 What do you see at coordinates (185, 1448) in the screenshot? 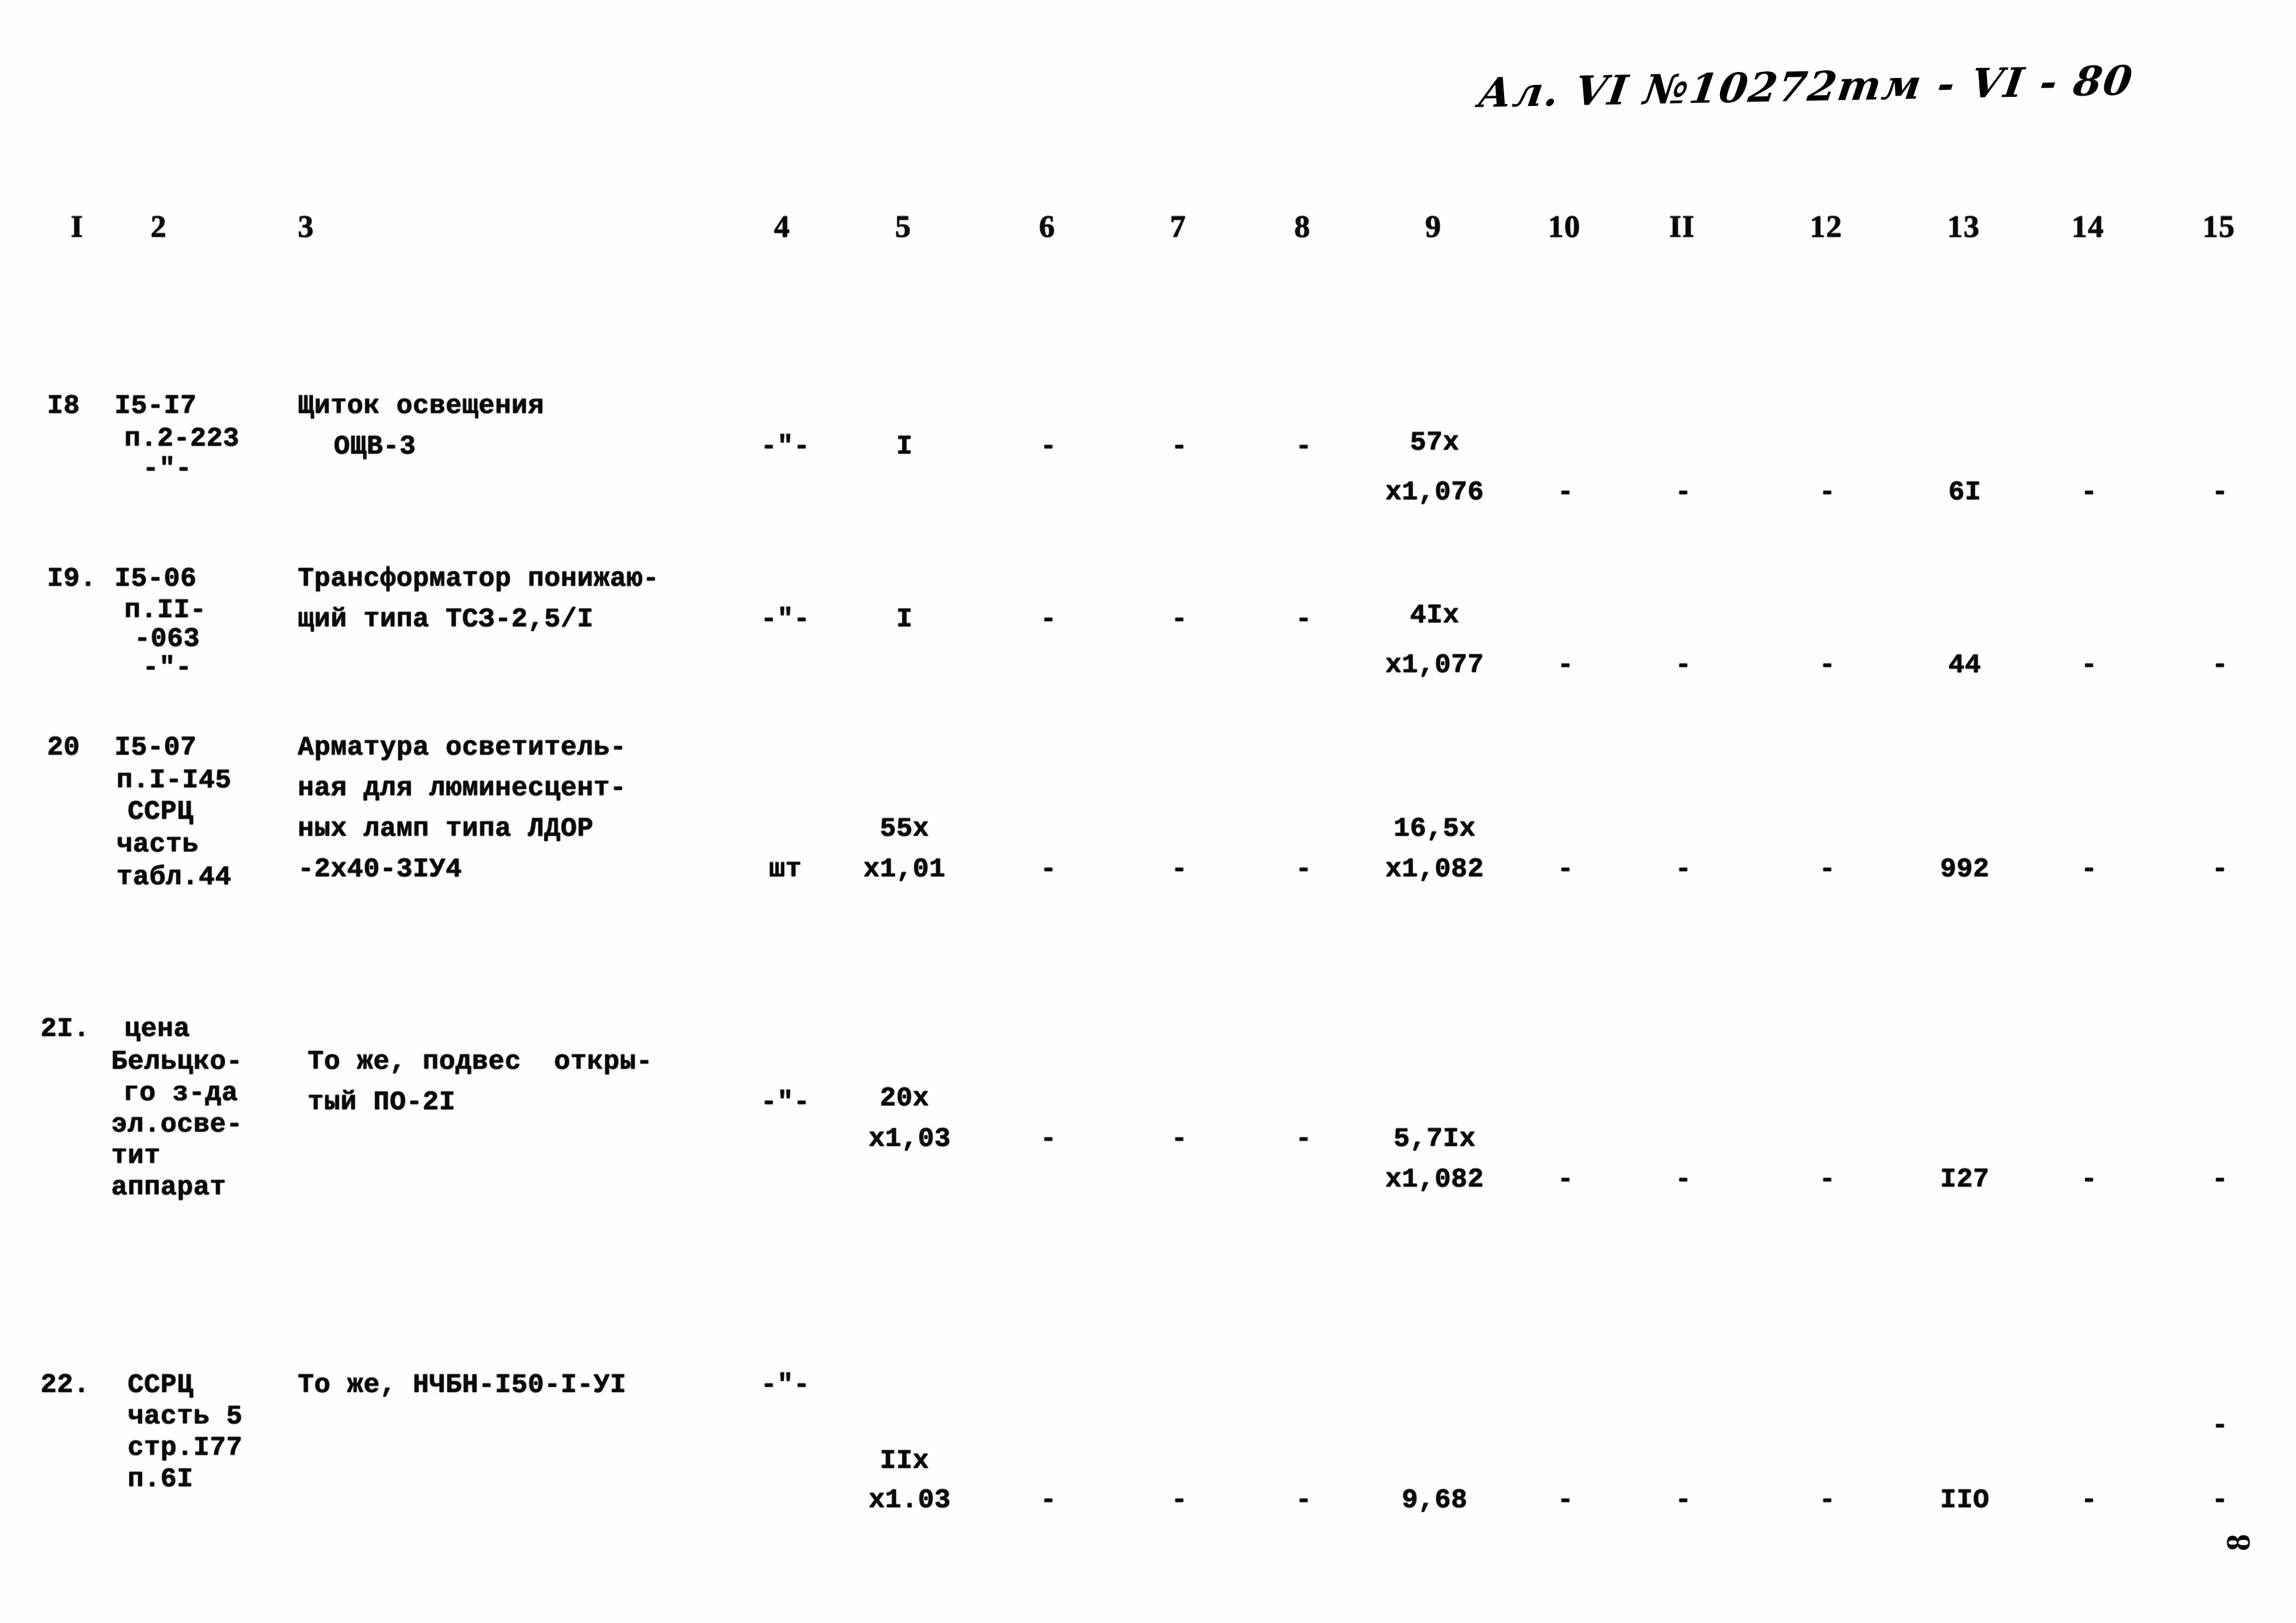
I see `row-22-col2-line3: стр.I77` at bounding box center [185, 1448].